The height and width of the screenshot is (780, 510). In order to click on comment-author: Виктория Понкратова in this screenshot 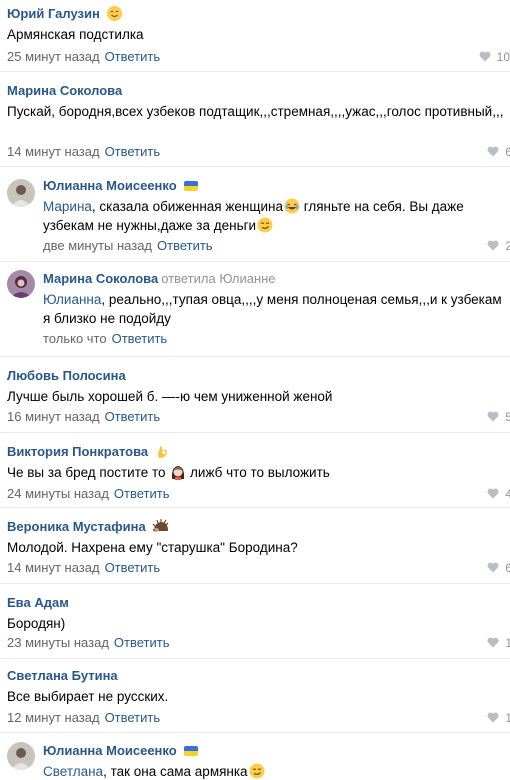, I will do `click(77, 451)`.